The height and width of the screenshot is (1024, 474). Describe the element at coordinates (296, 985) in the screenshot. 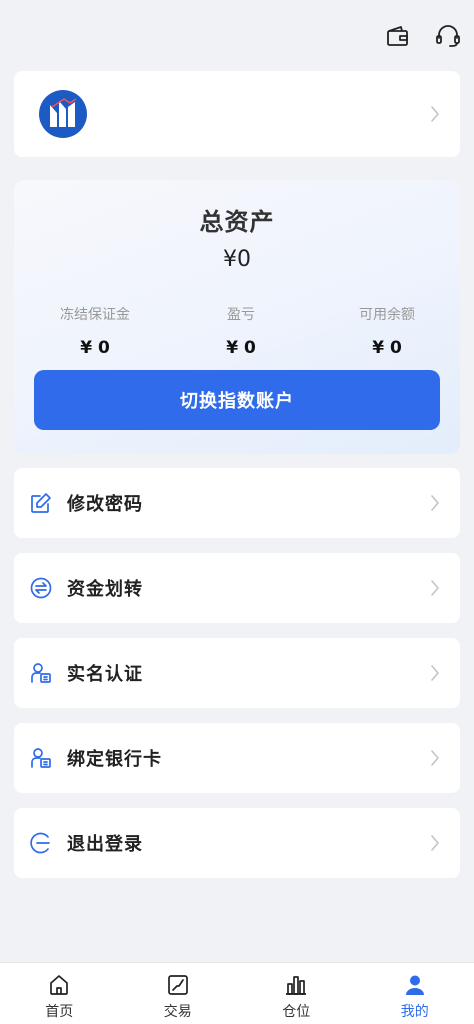

I see `position-icon` at that location.